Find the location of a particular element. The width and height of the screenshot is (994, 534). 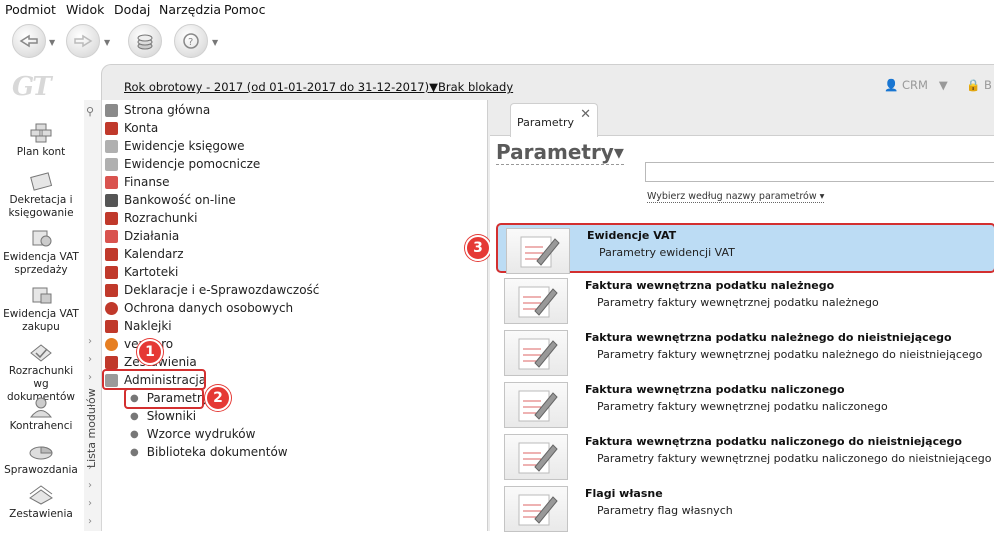

nav-plan-kont: Plan kont is located at coordinates (41, 140).